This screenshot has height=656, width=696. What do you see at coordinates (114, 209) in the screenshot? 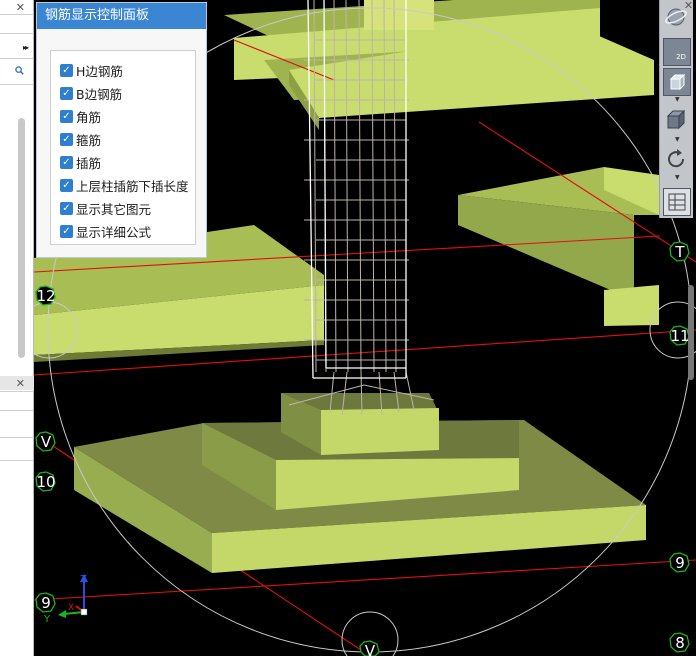
I see `option-label: 显示其它图元` at bounding box center [114, 209].